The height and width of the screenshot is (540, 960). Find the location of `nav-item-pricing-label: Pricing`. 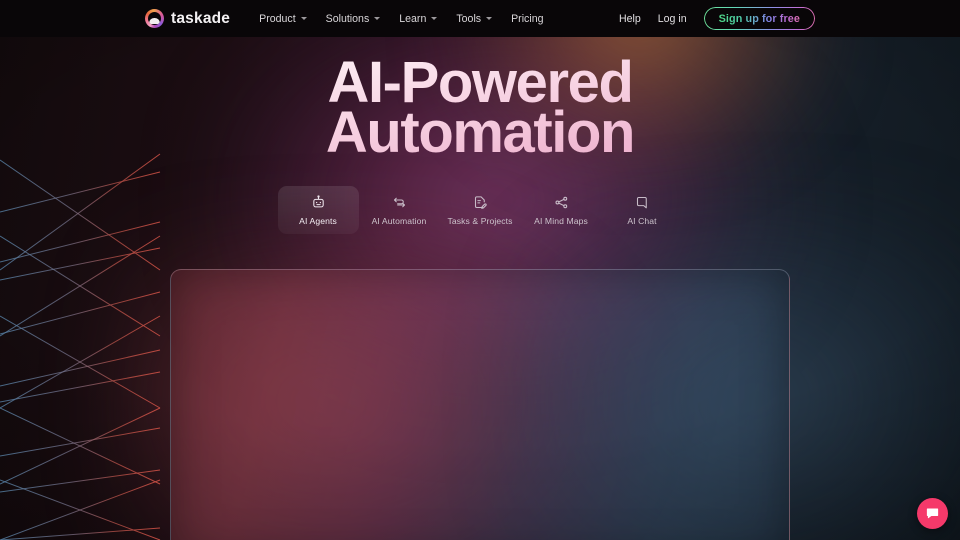

nav-item-pricing-label: Pricing is located at coordinates (527, 18).